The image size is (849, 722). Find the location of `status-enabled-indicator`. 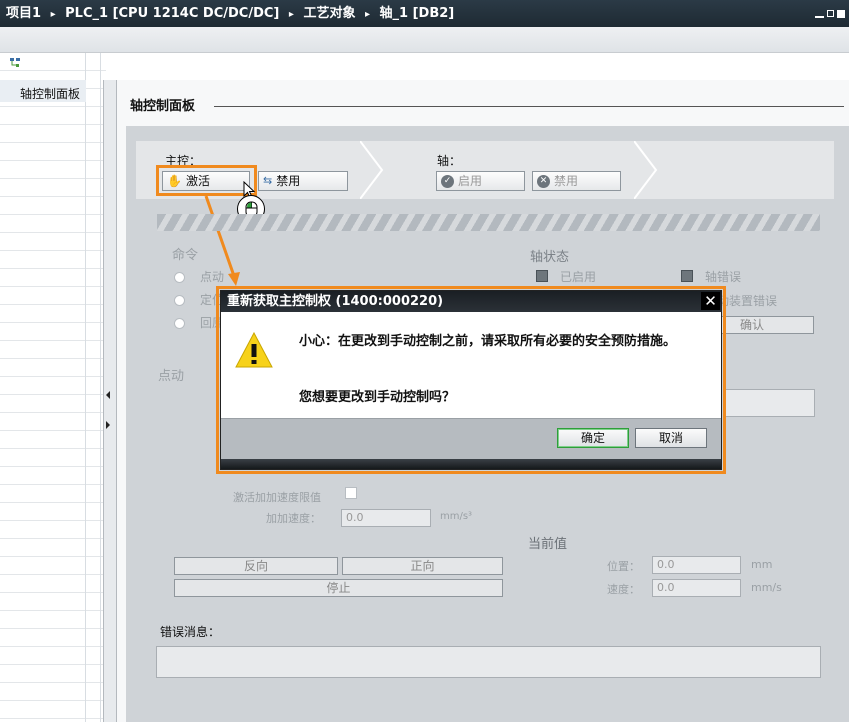

status-enabled-indicator is located at coordinates (542, 276).